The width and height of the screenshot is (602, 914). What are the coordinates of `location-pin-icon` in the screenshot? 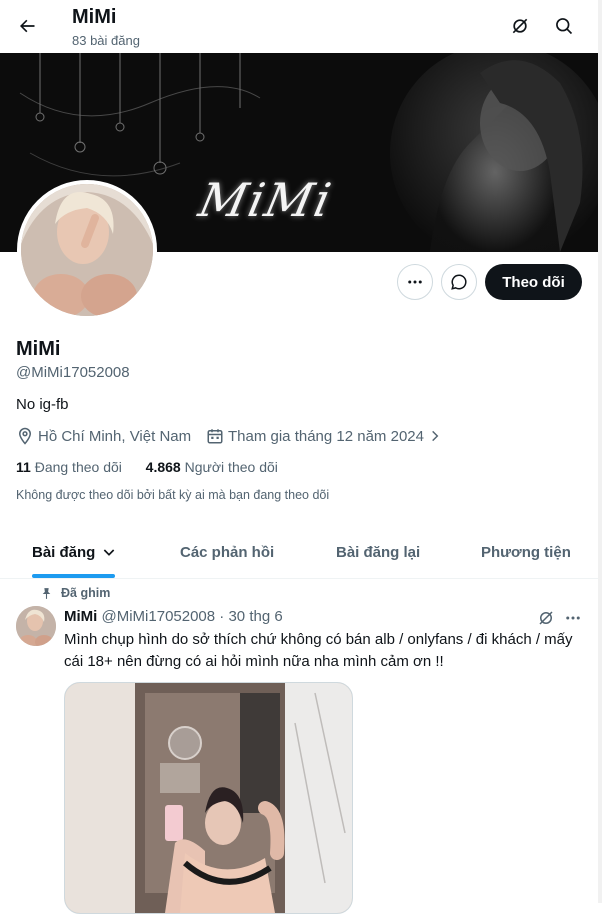 It's located at (25, 436).